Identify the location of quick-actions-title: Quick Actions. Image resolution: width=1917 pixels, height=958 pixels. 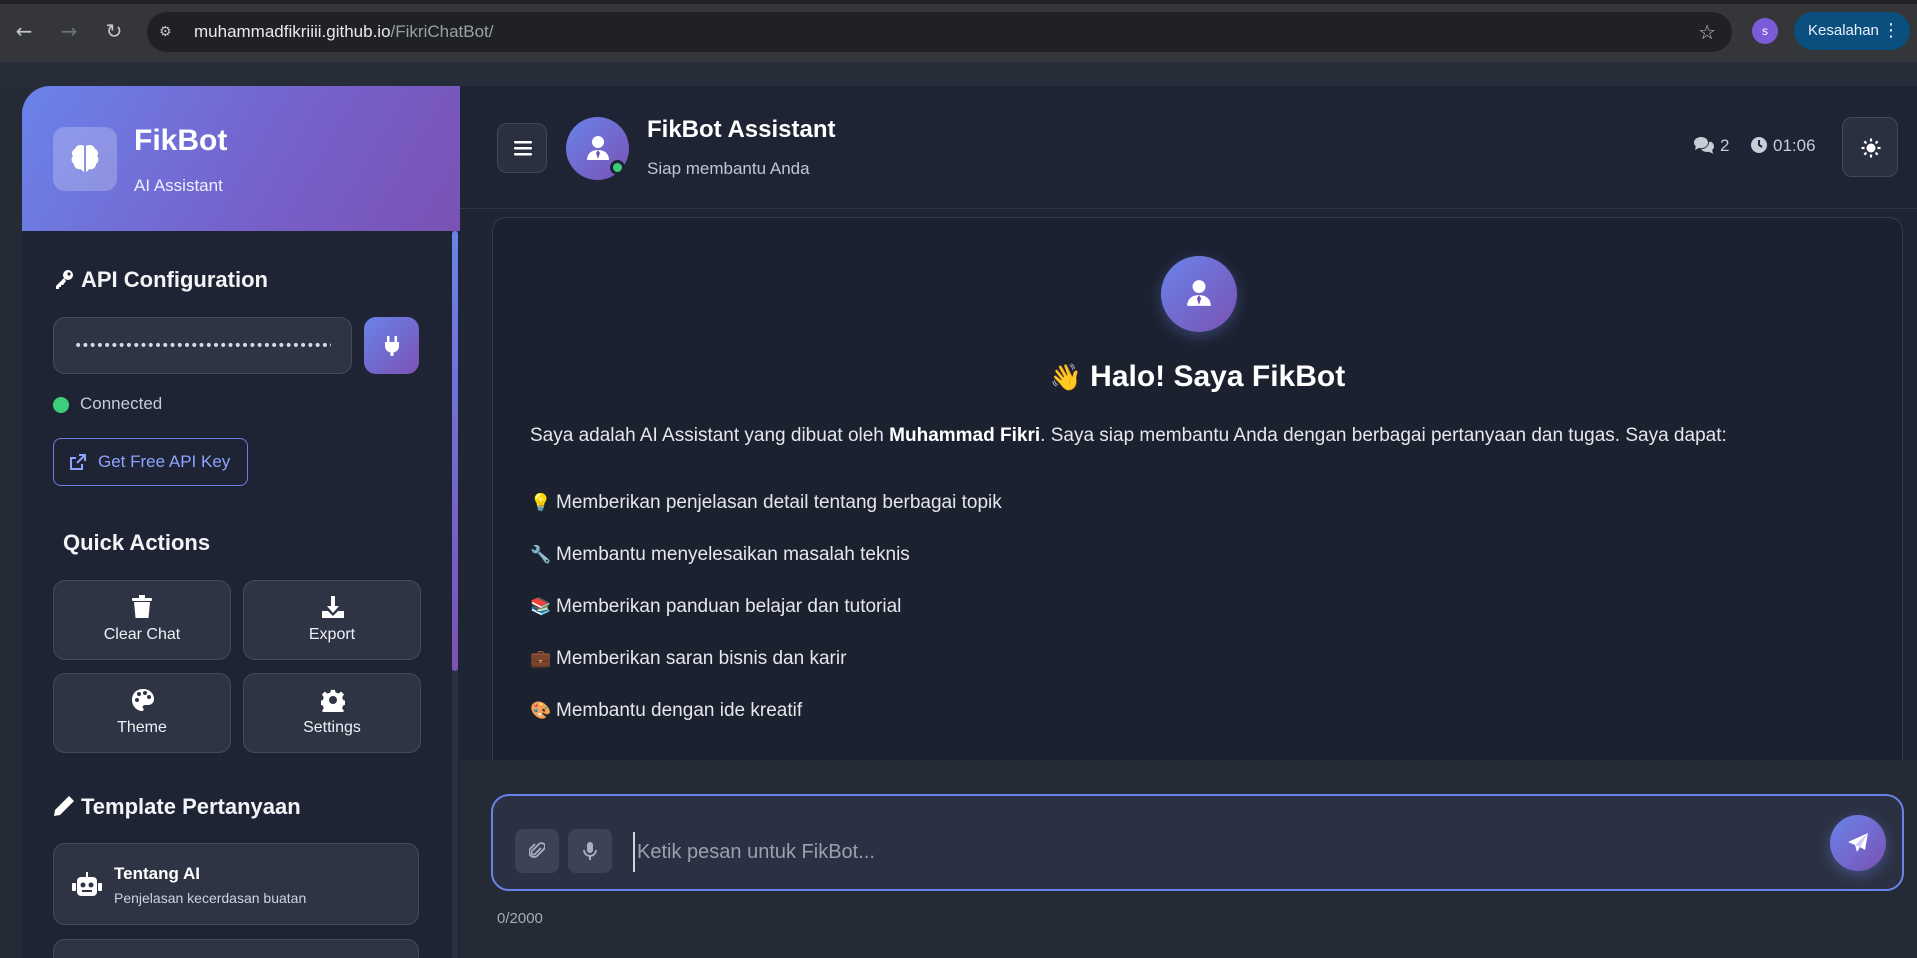
(137, 542).